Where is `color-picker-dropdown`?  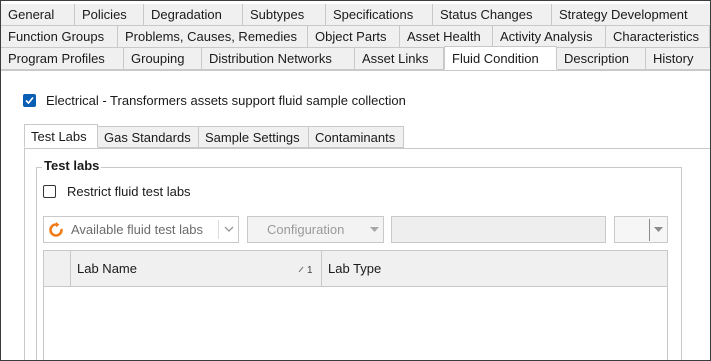
color-picker-dropdown is located at coordinates (641, 229).